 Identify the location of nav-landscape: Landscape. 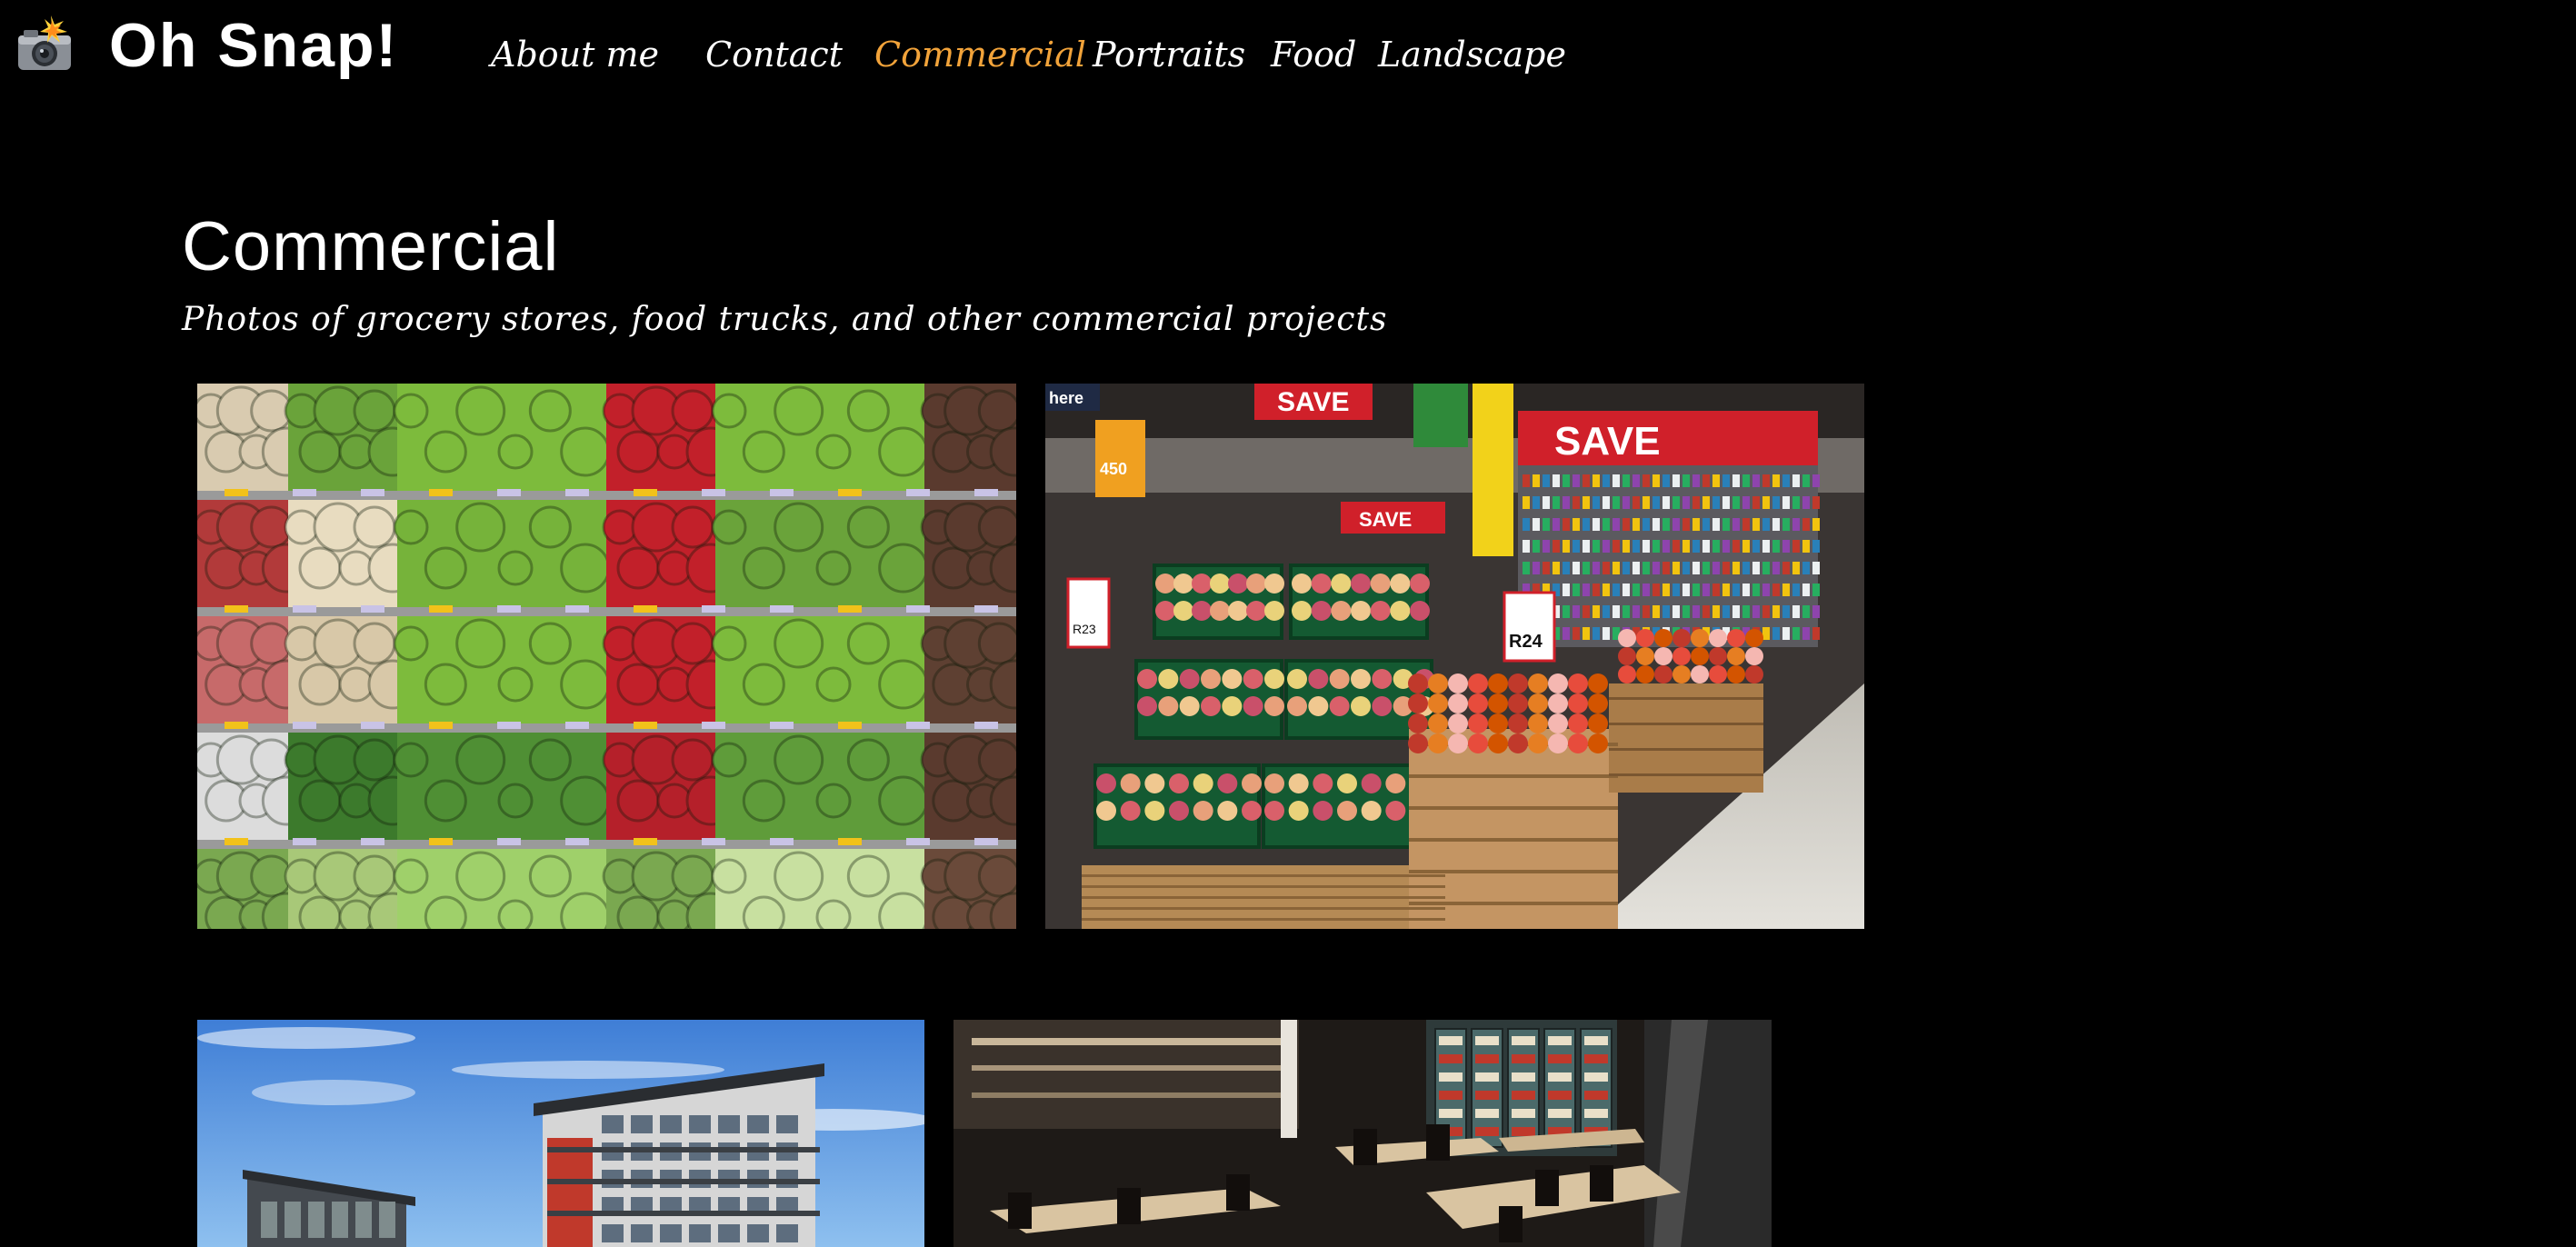
(1472, 54).